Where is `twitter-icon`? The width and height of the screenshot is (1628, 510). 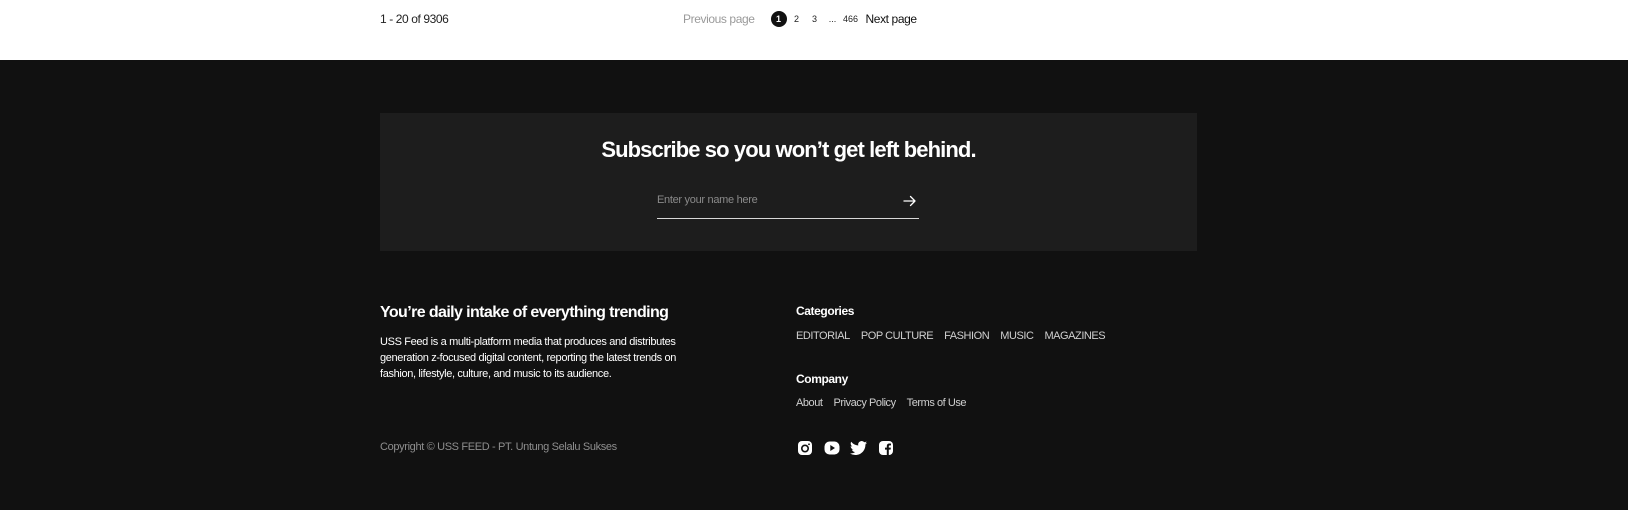
twitter-icon is located at coordinates (858, 448).